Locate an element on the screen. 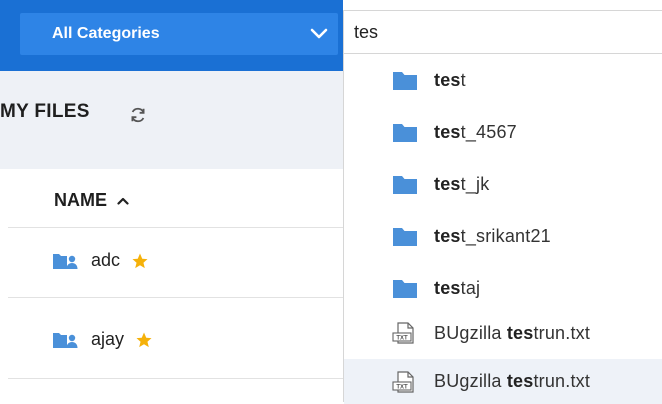 This screenshot has height=404, width=662. search-input is located at coordinates (508, 32).